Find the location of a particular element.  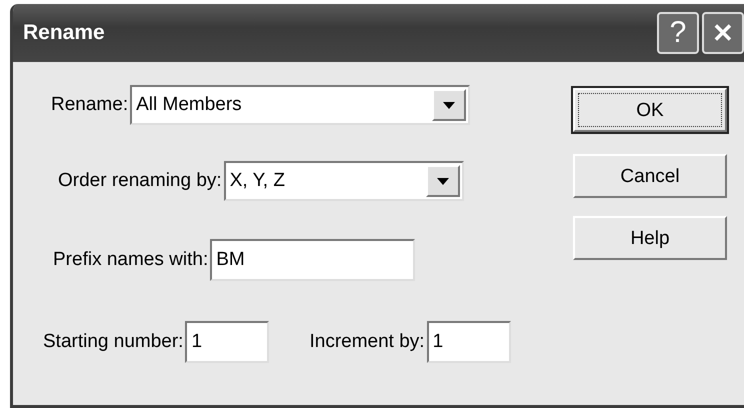

dropdown: X, Y, Z is located at coordinates (344, 181).